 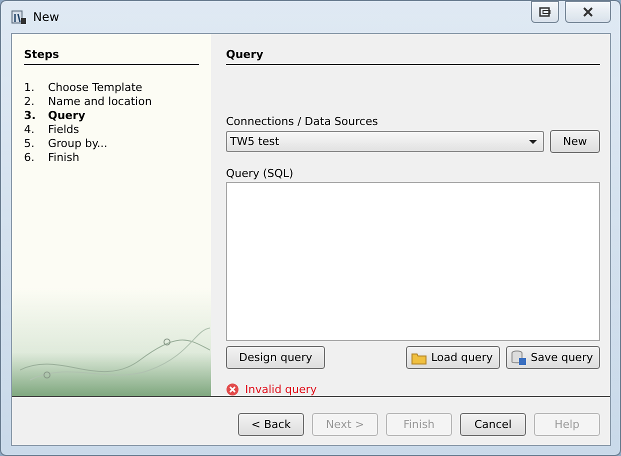 What do you see at coordinates (64, 158) in the screenshot?
I see `step-label: Finish` at bounding box center [64, 158].